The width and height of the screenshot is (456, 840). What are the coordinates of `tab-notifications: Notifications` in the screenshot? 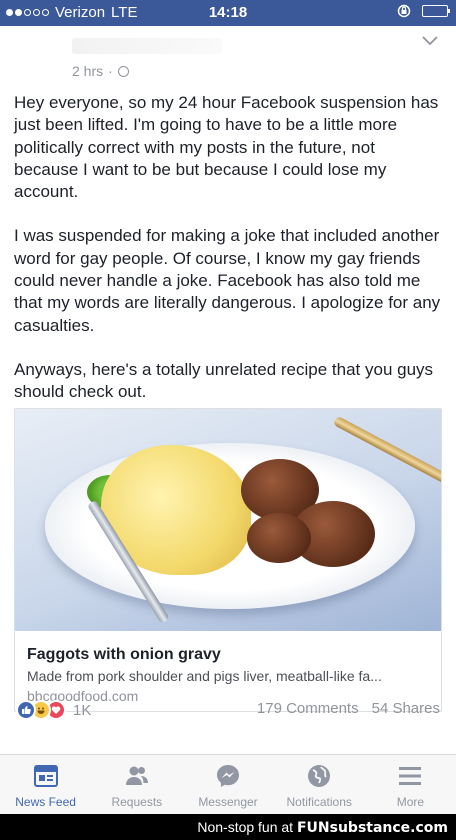 It's located at (319, 784).